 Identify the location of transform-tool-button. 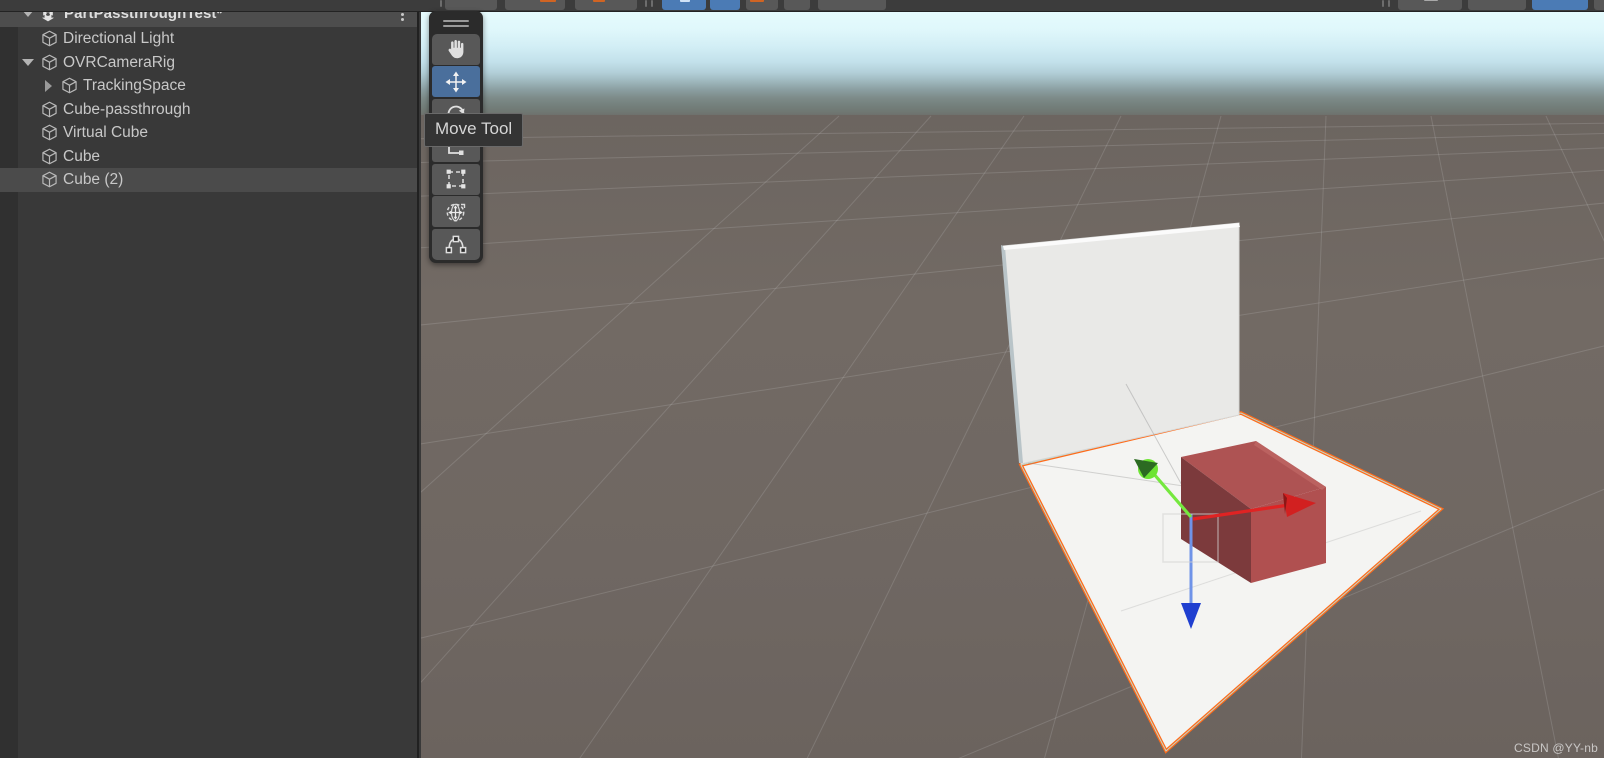
(456, 211).